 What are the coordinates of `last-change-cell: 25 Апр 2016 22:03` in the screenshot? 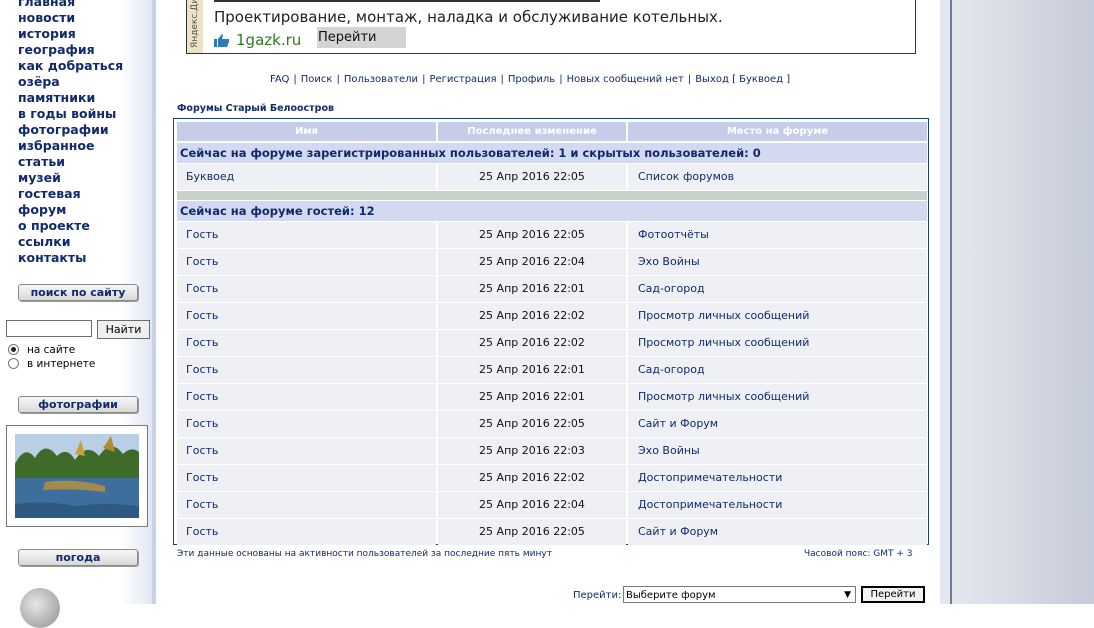 It's located at (532, 451).